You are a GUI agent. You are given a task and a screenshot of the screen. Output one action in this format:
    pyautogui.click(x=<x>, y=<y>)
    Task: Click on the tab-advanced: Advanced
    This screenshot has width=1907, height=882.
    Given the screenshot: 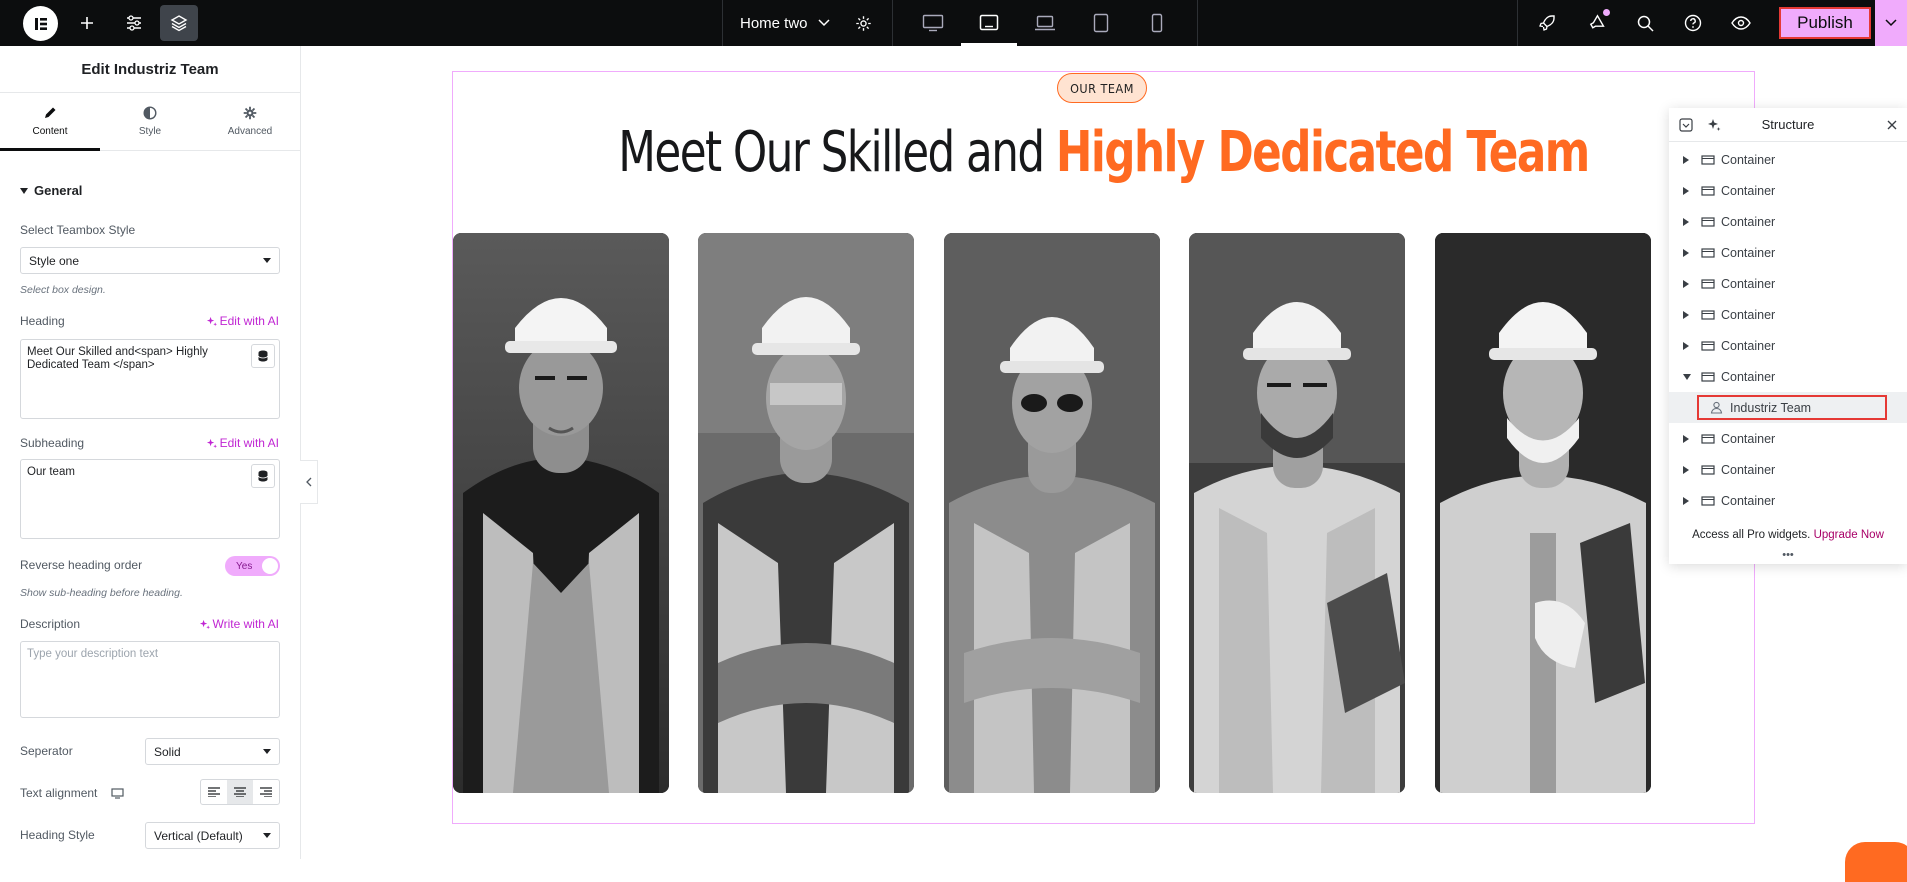 What is the action you would take?
    pyautogui.click(x=250, y=121)
    